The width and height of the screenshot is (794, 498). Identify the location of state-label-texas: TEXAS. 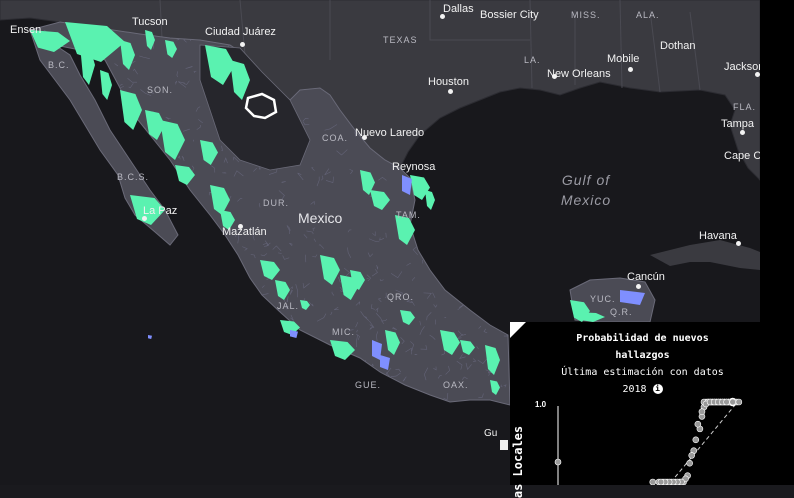
(400, 40).